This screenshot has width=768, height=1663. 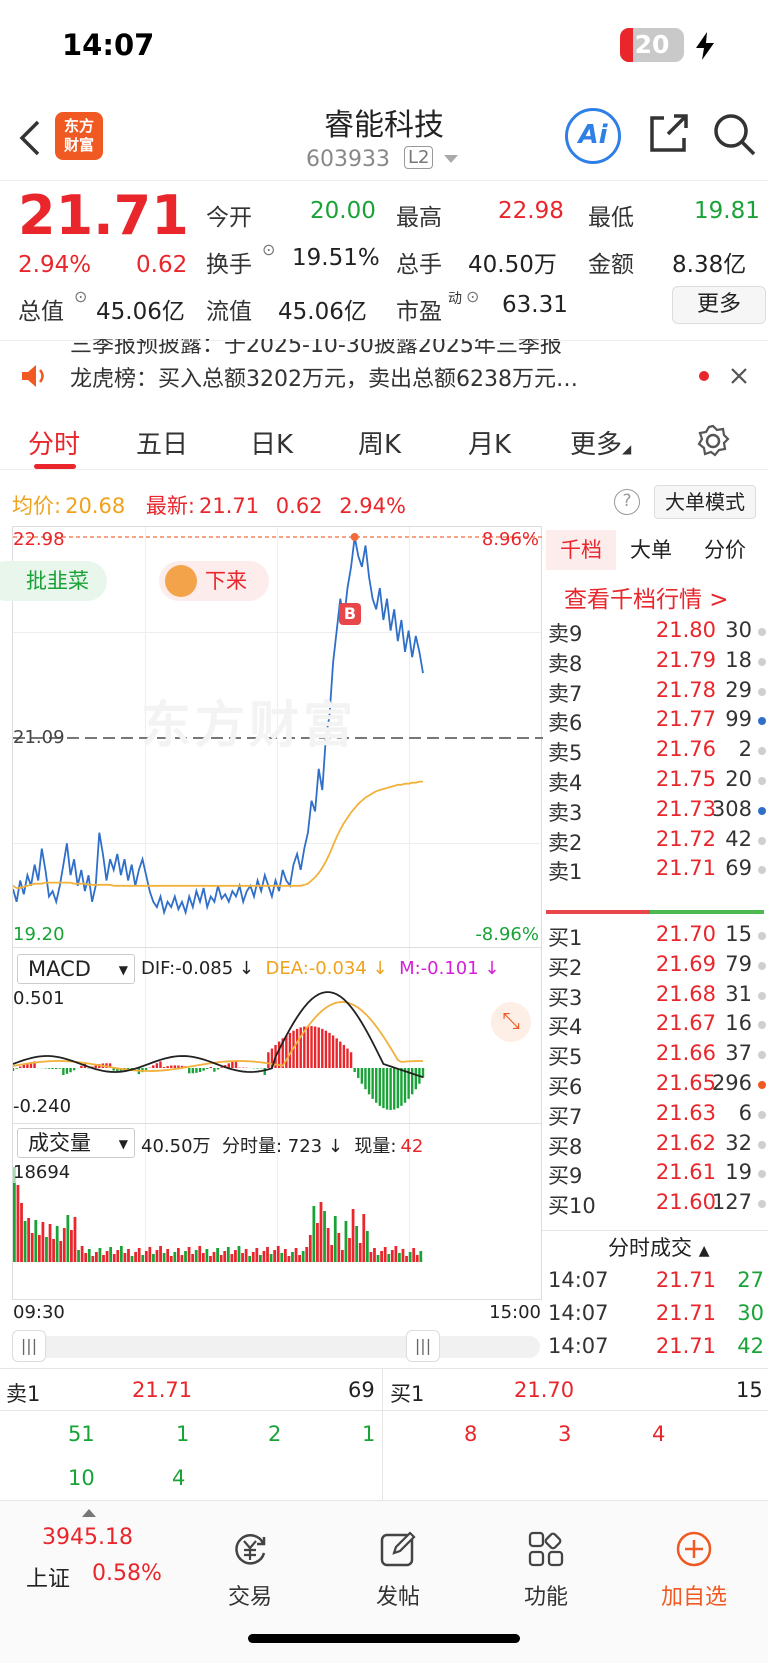 What do you see at coordinates (655, 1026) in the screenshot?
I see `bid-row: 买4 21.67 16` at bounding box center [655, 1026].